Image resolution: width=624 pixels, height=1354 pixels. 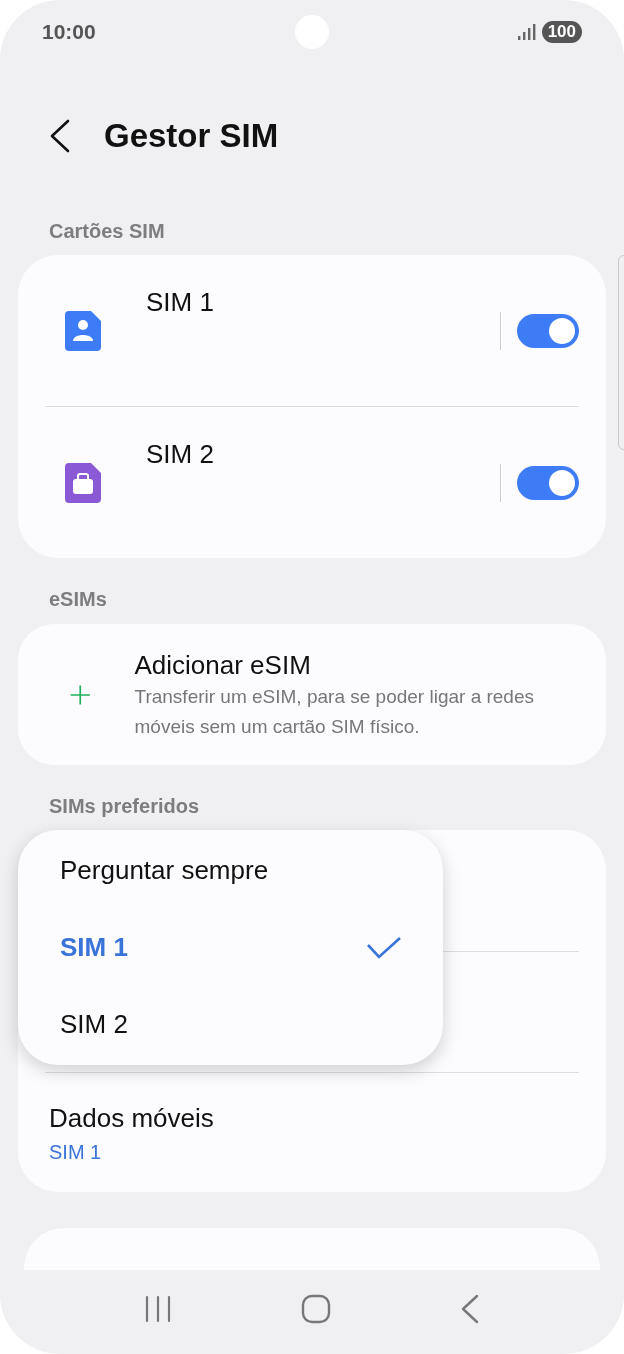 What do you see at coordinates (230, 870) in the screenshot?
I see `menu-item: Perguntar sempre` at bounding box center [230, 870].